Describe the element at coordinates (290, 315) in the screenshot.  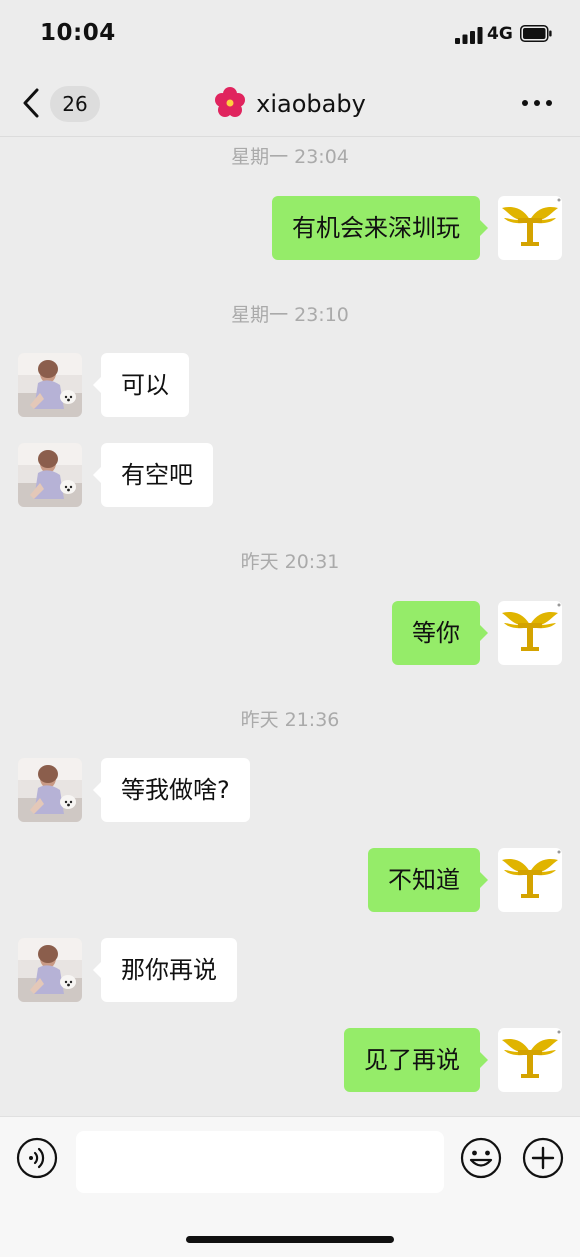
I see `timestamp: 星期一 23:10` at that location.